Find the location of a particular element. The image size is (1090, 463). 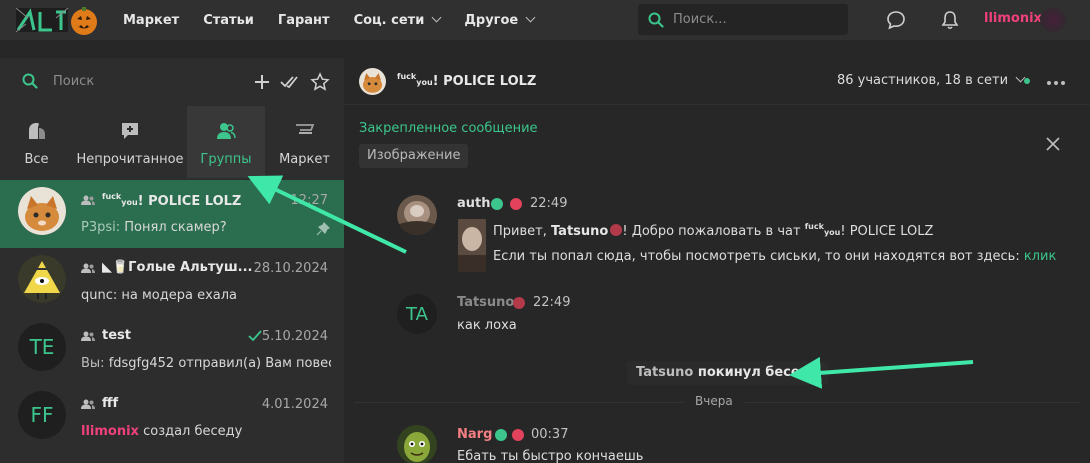

close-icon is located at coordinates (1053, 144).